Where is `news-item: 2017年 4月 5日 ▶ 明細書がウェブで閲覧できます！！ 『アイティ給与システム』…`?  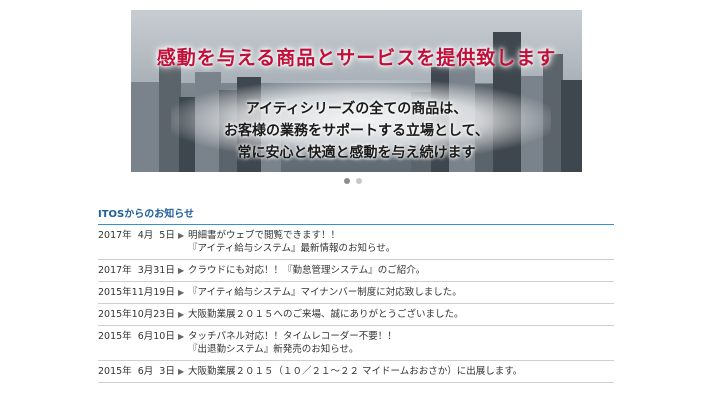 news-item: 2017年 4月 5日 ▶ 明細書がウェブで閲覧できます！！ 『アイティ給与システム』… is located at coordinates (356, 242).